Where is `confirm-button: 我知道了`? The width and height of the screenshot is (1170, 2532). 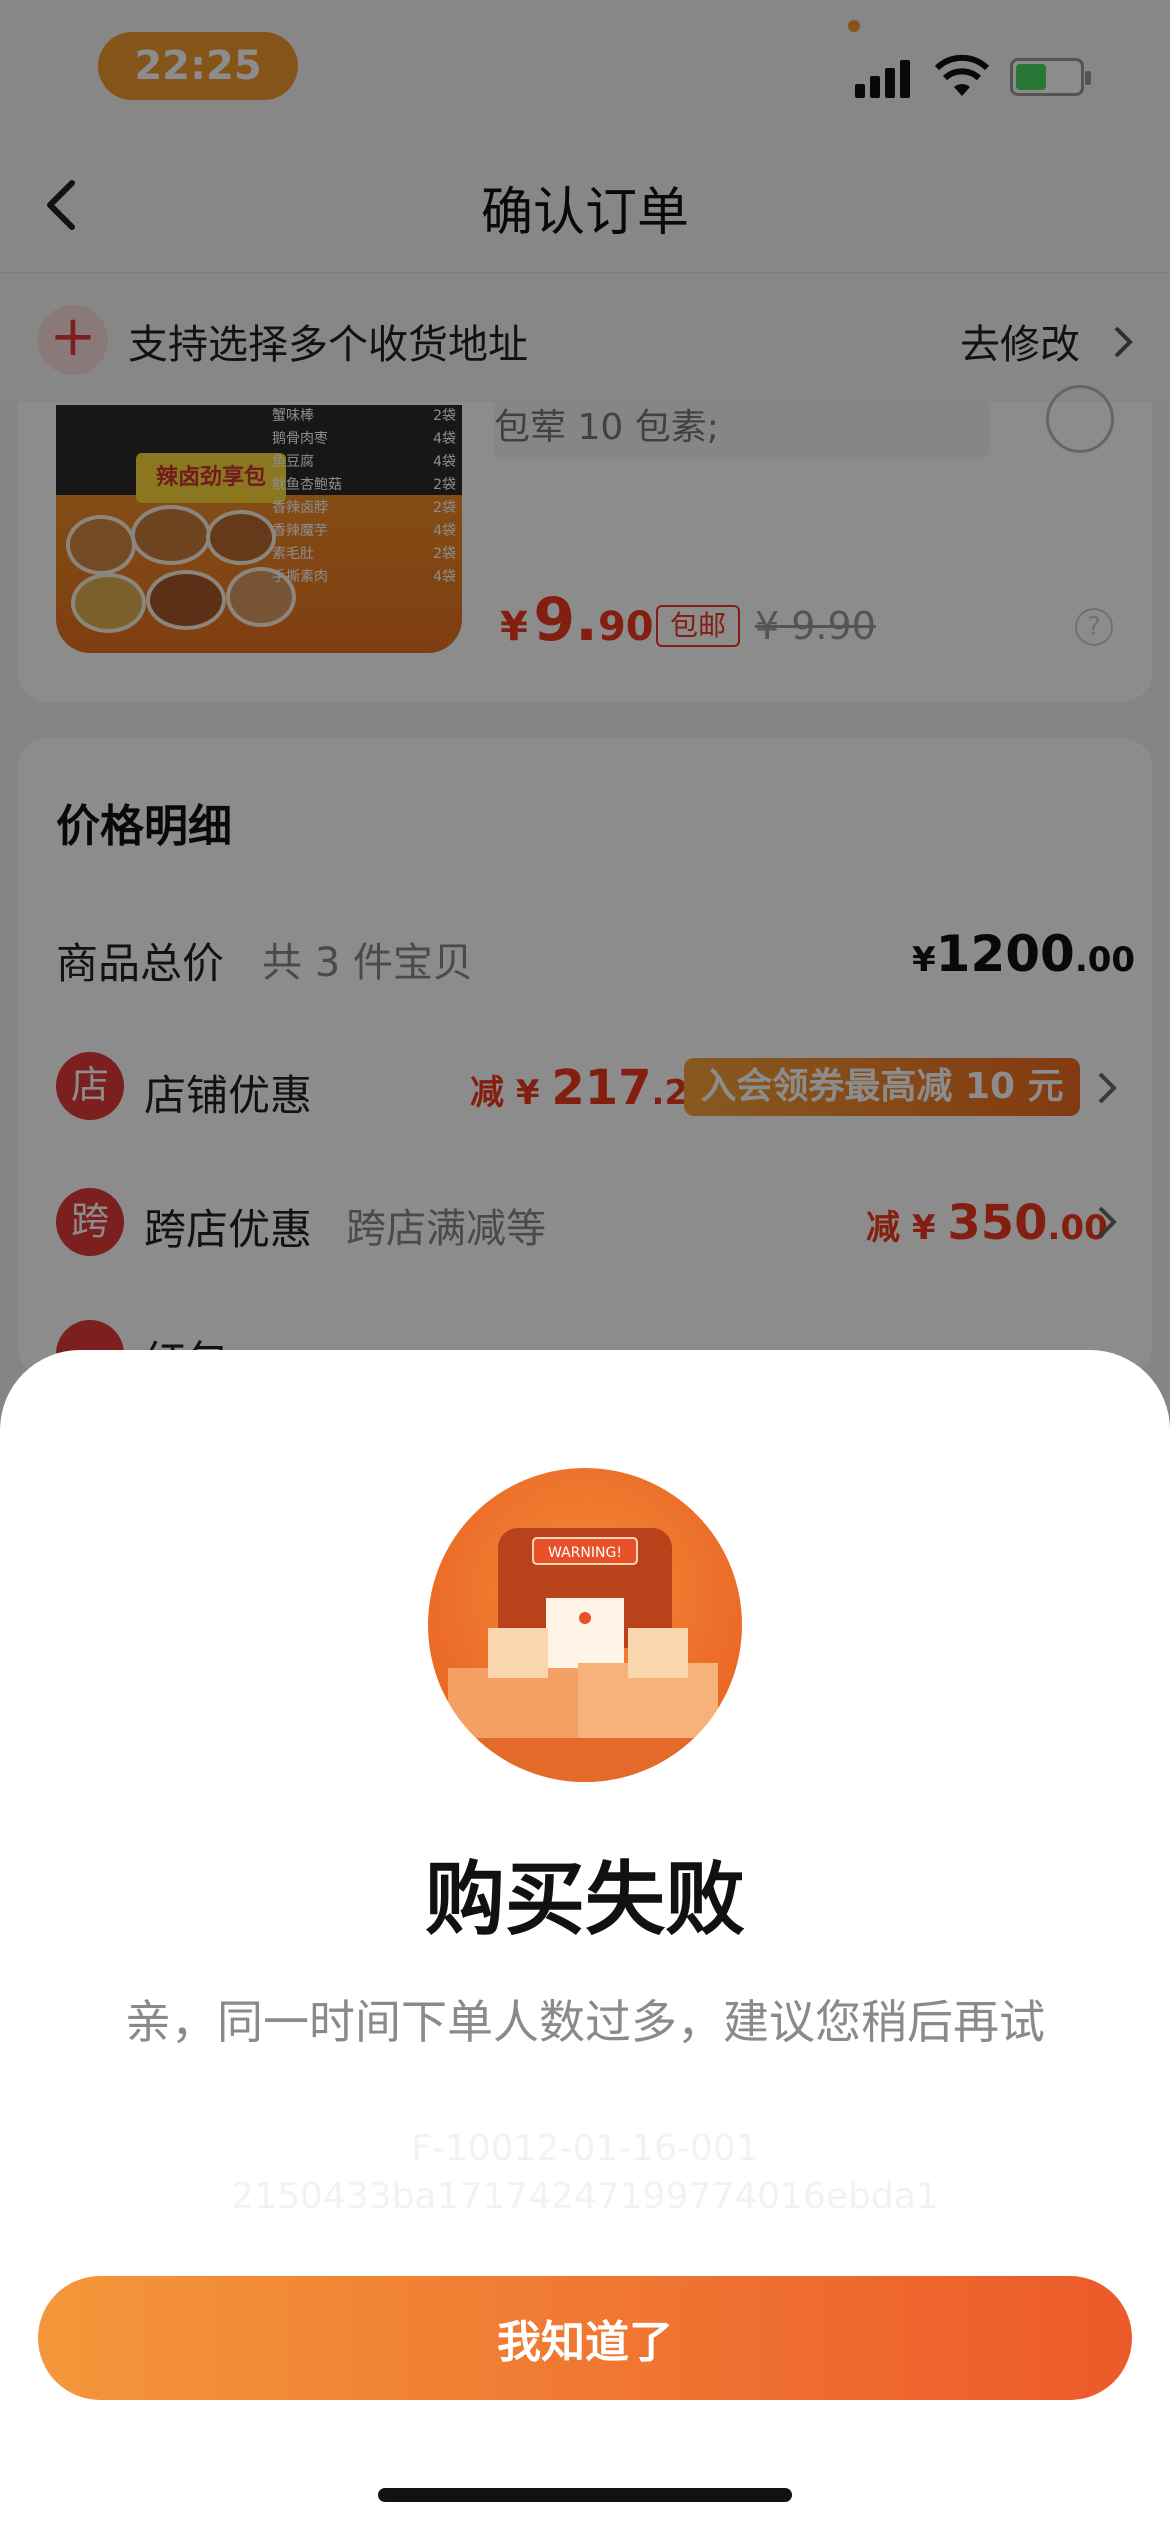 confirm-button: 我知道了 is located at coordinates (585, 2338).